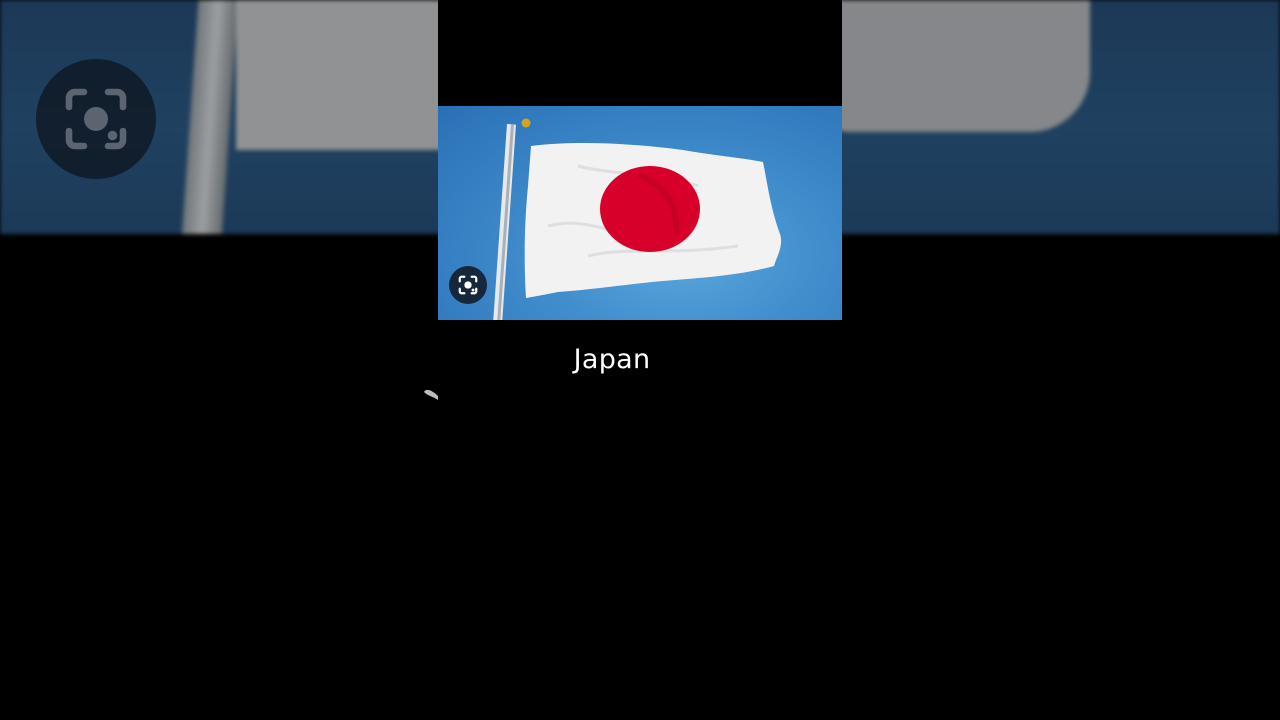  What do you see at coordinates (526, 123) in the screenshot?
I see `flagpole-finial` at bounding box center [526, 123].